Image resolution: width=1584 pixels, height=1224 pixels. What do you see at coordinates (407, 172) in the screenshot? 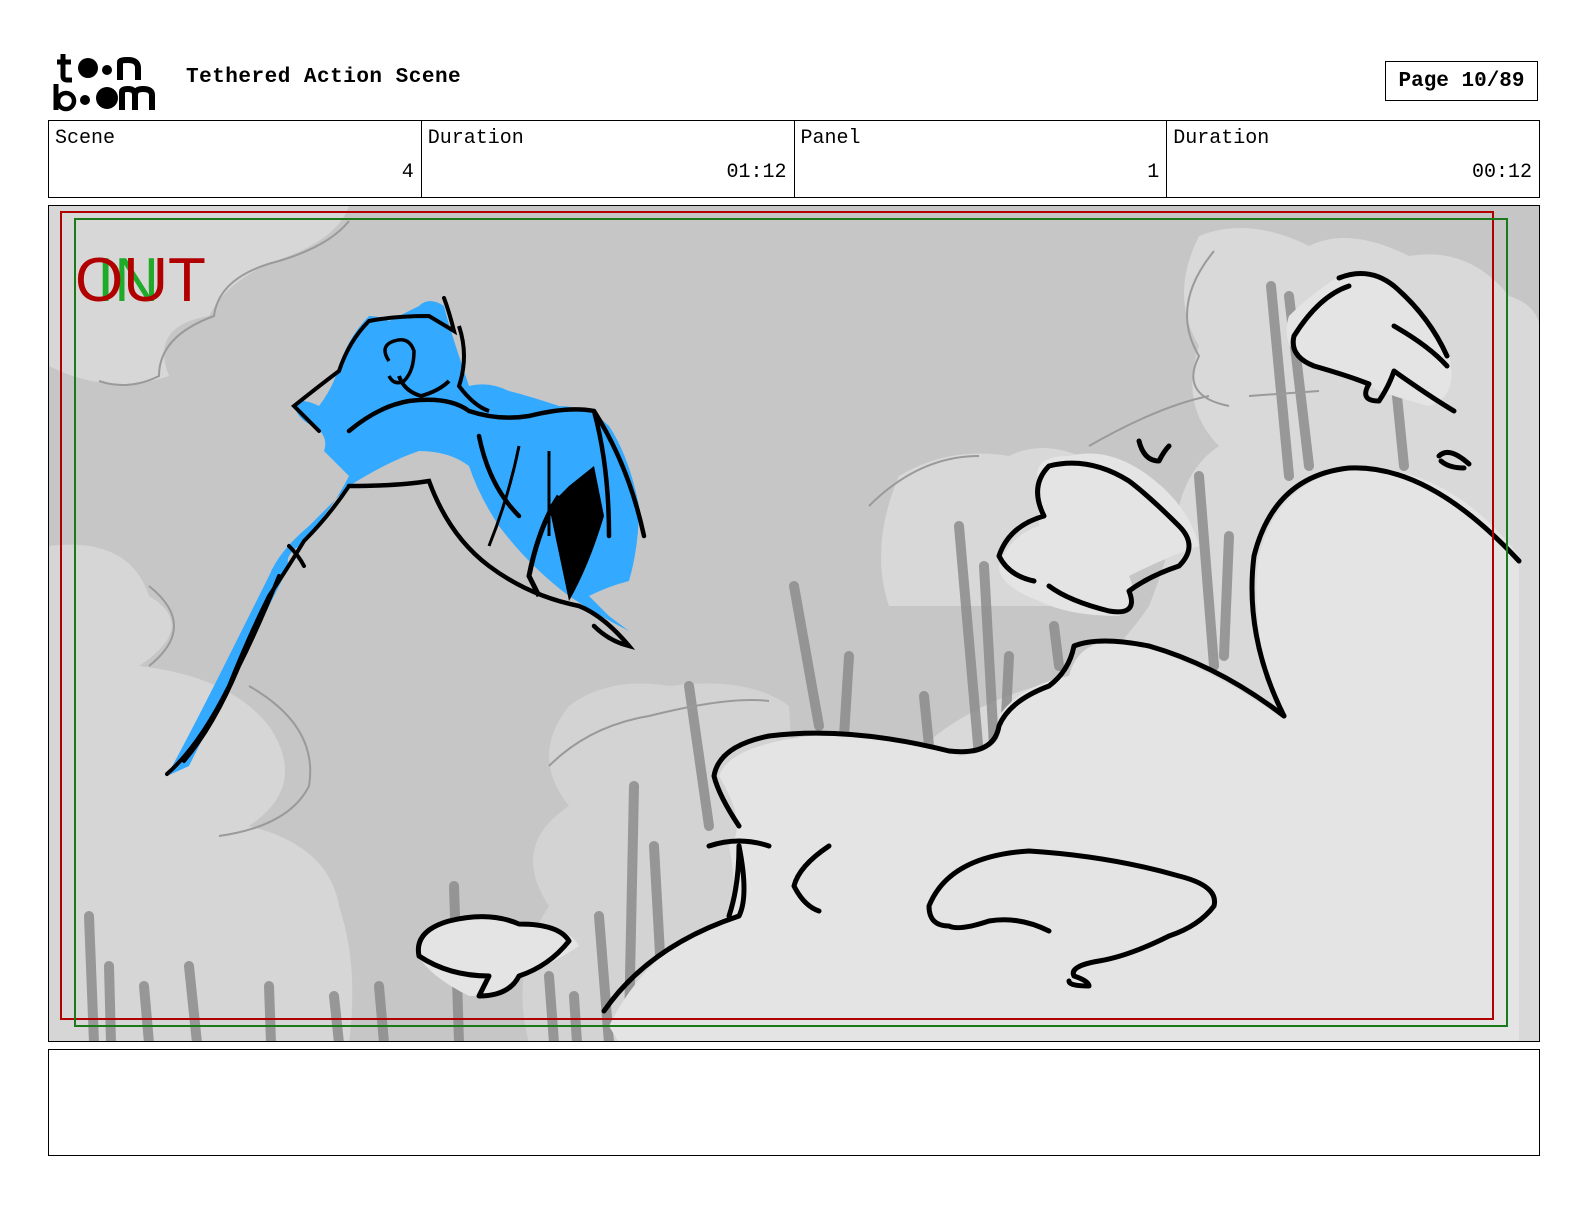
I see `scene-value: 4` at bounding box center [407, 172].